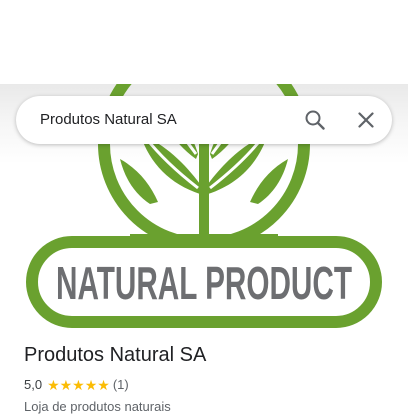 The height and width of the screenshot is (416, 408). I want to click on star-rating-icon: ★★★★★, so click(78, 385).